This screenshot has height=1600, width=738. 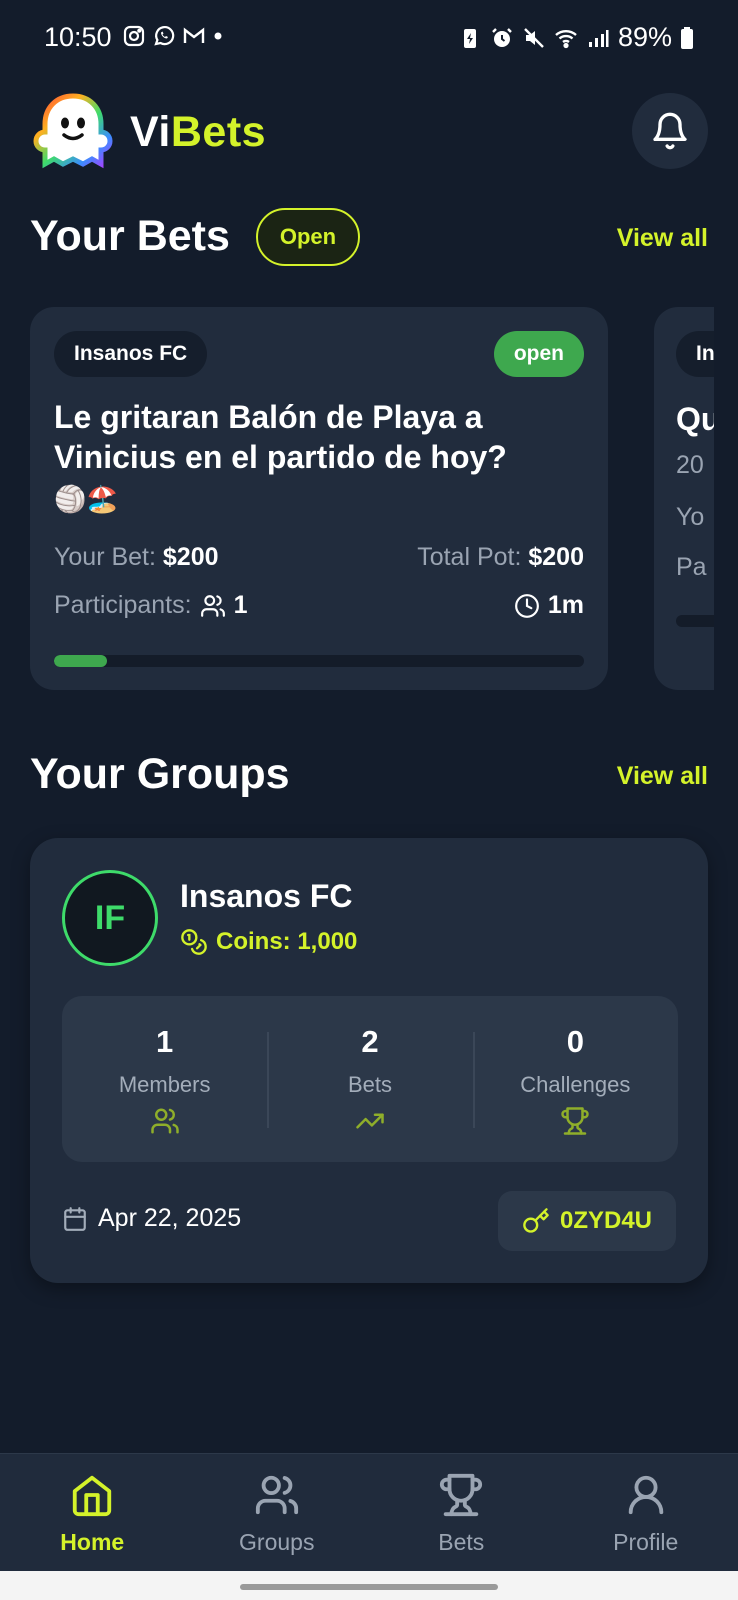 I want to click on system-status: 89%, so click(x=576, y=37).